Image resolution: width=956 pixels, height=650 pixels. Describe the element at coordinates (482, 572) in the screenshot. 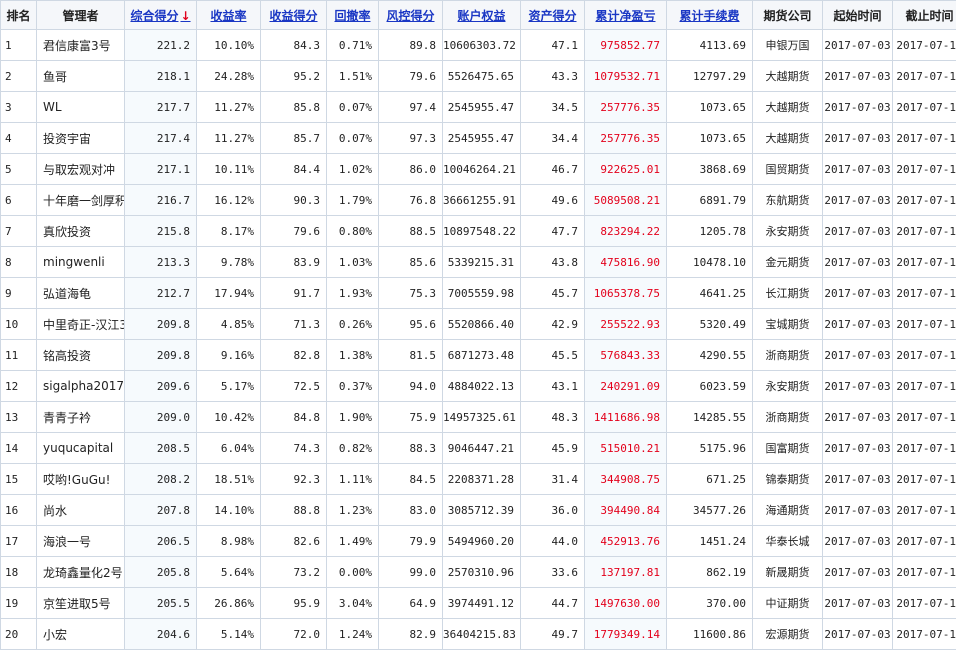

I see `cell-equity: 2570310.96` at that location.